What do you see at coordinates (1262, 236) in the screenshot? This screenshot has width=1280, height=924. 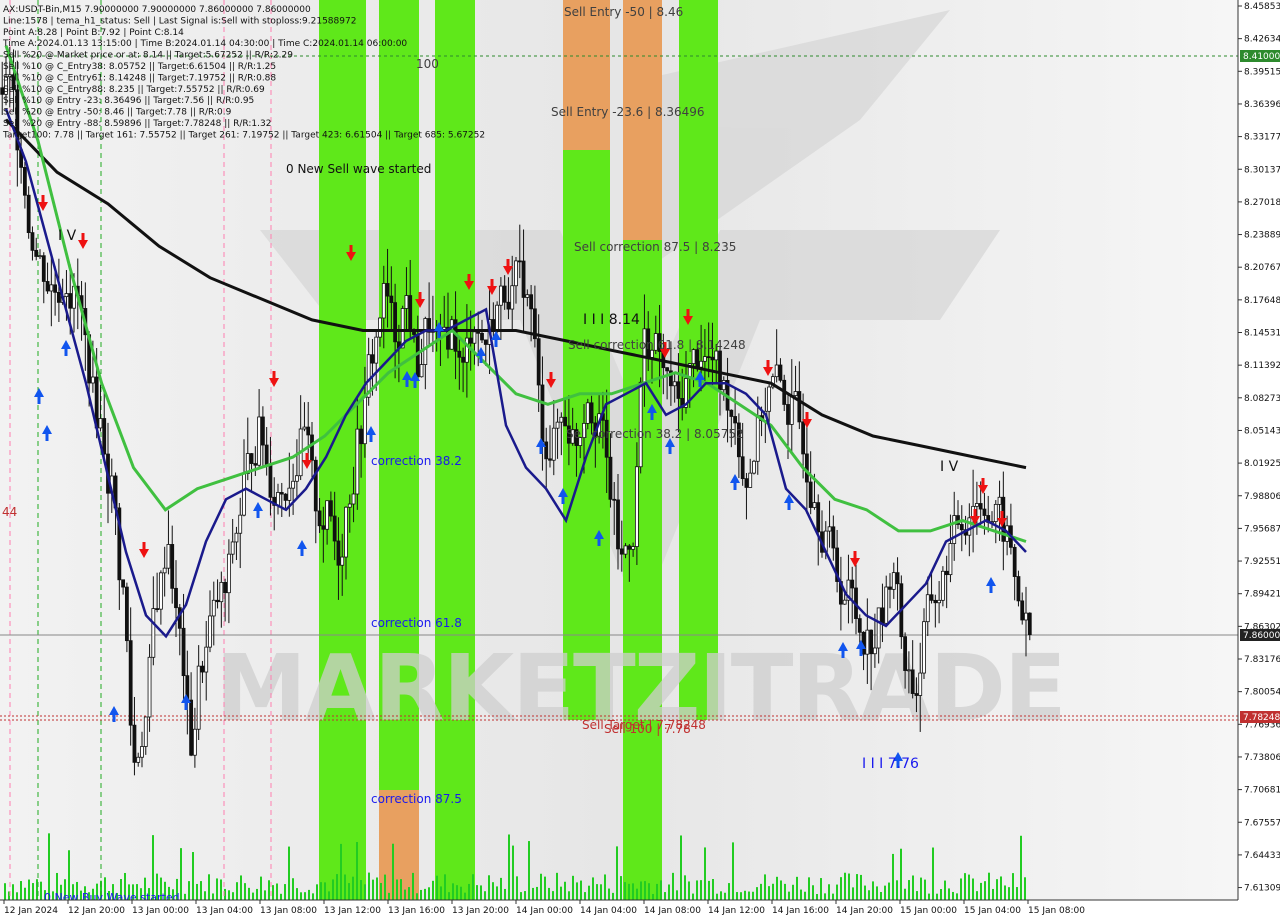 I see `price-tick-label: 8.23889` at bounding box center [1262, 236].